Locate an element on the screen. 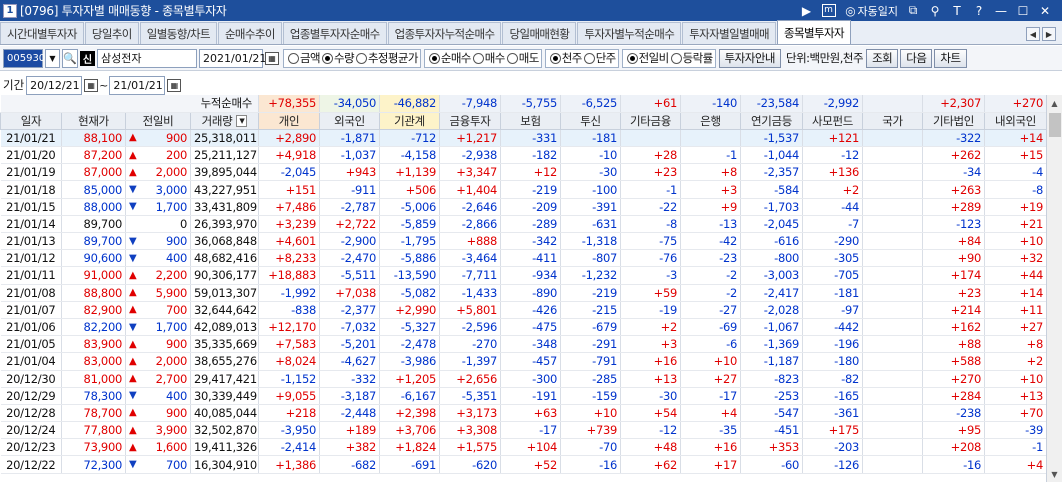 The width and height of the screenshot is (1062, 482). date-input: 2021/01/21 is located at coordinates (232, 58).